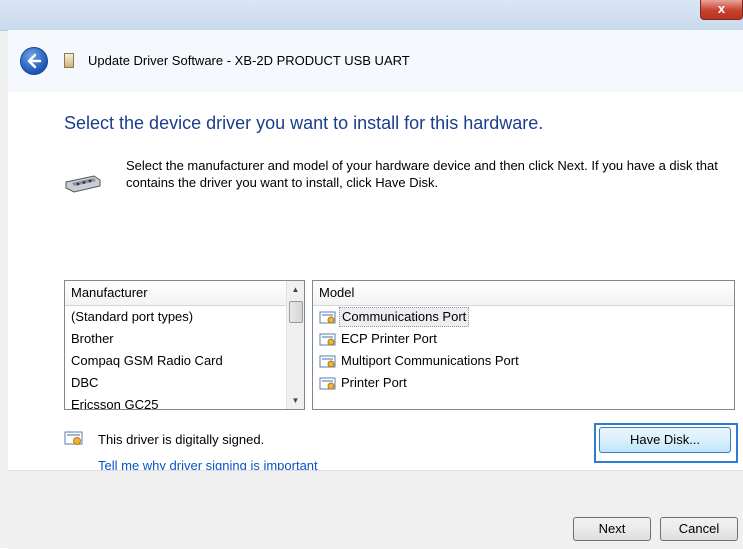  What do you see at coordinates (132, 316) in the screenshot?
I see `selected-manufacturer: (Standard port types)` at bounding box center [132, 316].